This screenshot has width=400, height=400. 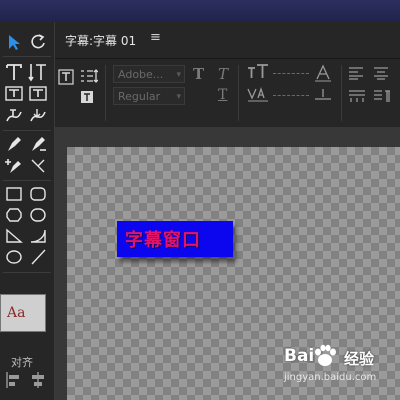 What do you see at coordinates (359, 359) in the screenshot?
I see `watermark-brand-text: 经验` at bounding box center [359, 359].